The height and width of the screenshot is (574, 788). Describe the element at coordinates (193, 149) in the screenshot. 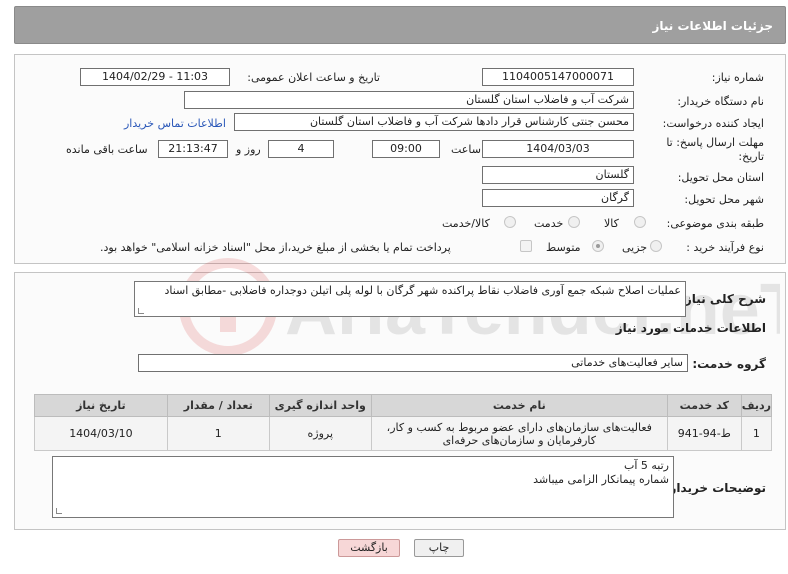

I see `remaining-time-field: 21:13:47` at that location.